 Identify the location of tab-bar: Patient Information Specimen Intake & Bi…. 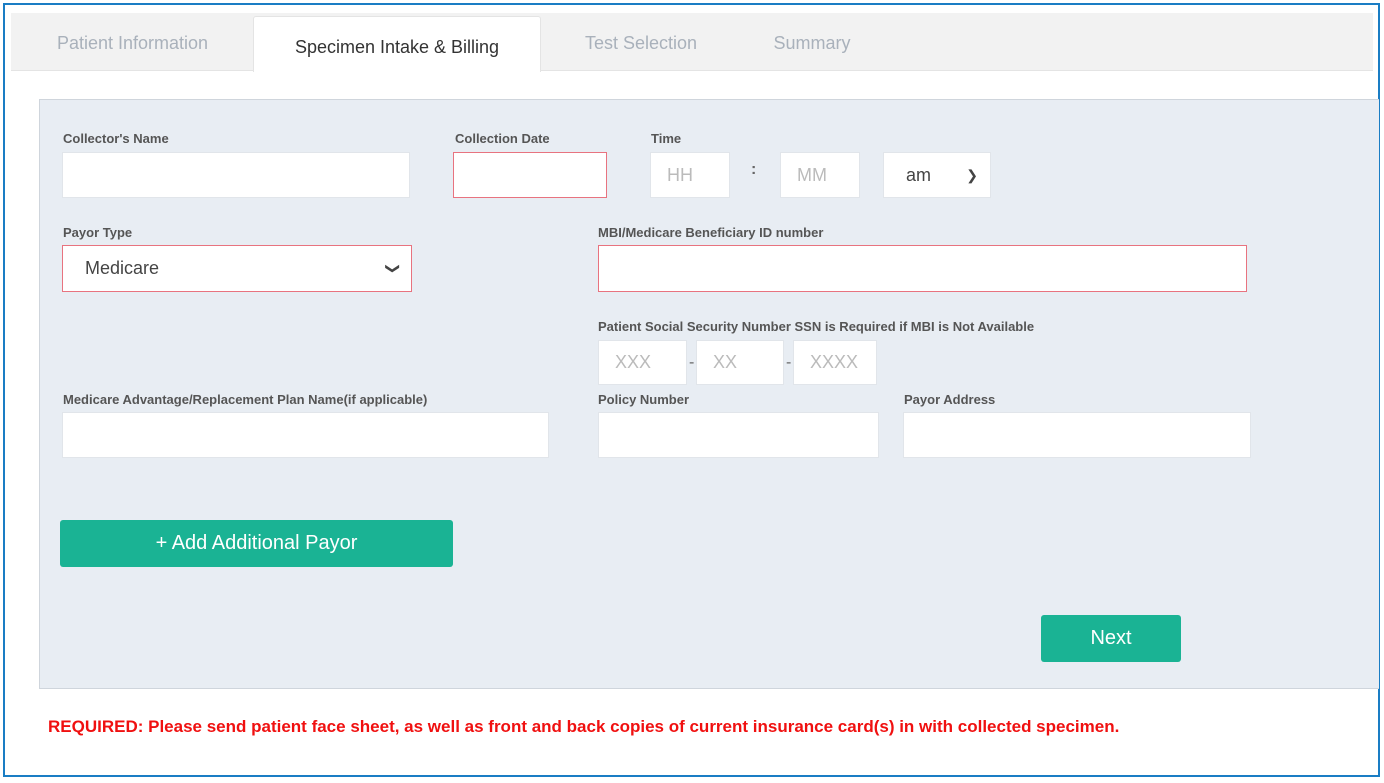
(692, 42).